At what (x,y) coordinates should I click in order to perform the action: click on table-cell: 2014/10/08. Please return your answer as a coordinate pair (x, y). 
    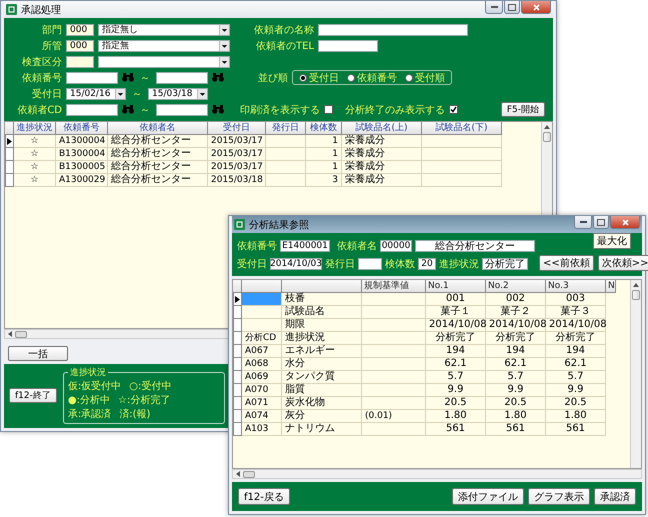
    Looking at the image, I should click on (456, 325).